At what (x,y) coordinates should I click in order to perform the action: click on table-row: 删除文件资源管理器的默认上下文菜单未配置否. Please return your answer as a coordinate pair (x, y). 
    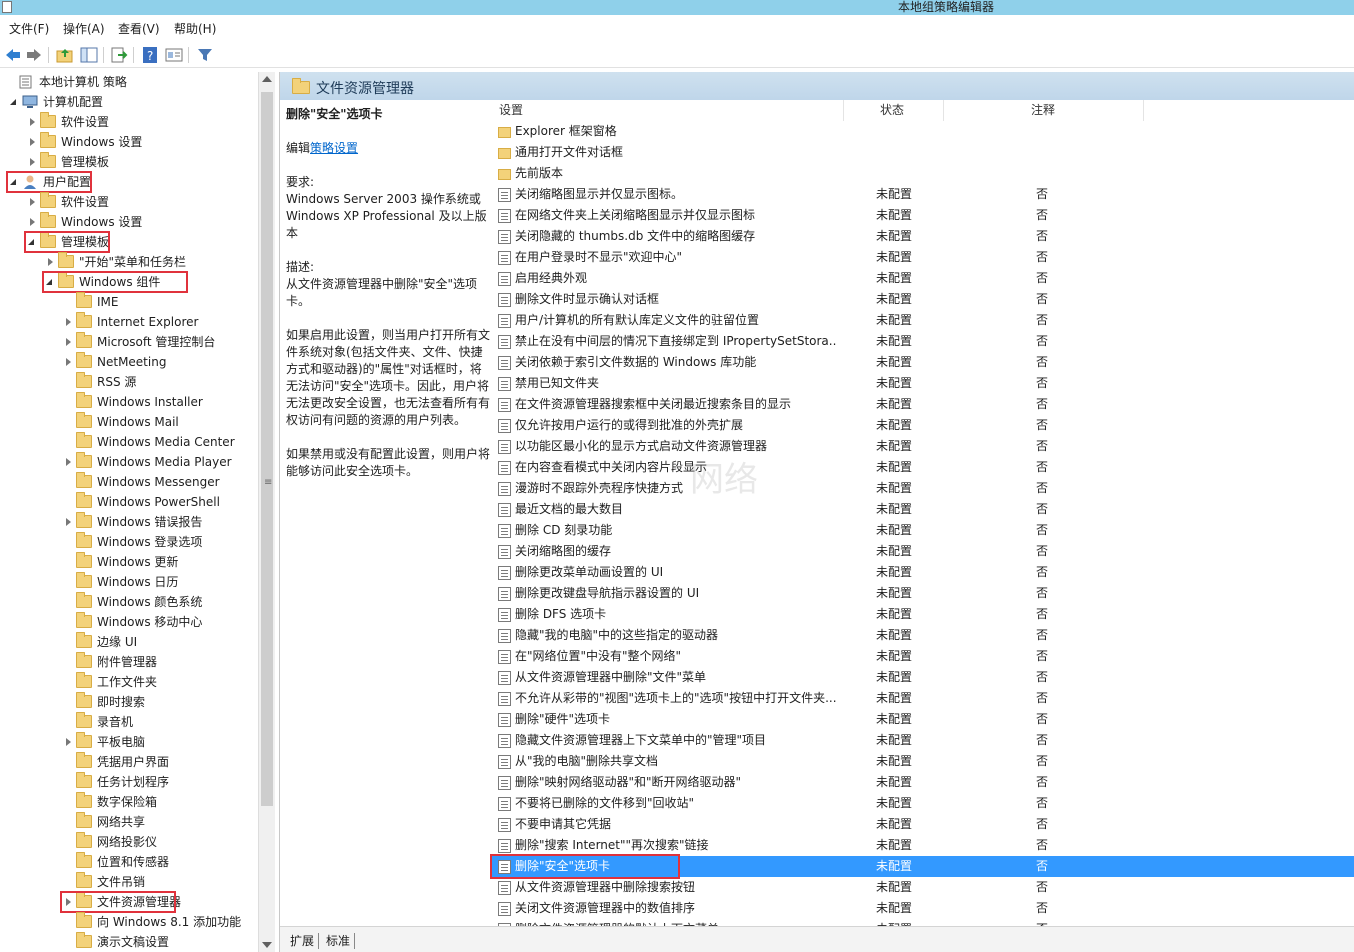
    Looking at the image, I should click on (922, 922).